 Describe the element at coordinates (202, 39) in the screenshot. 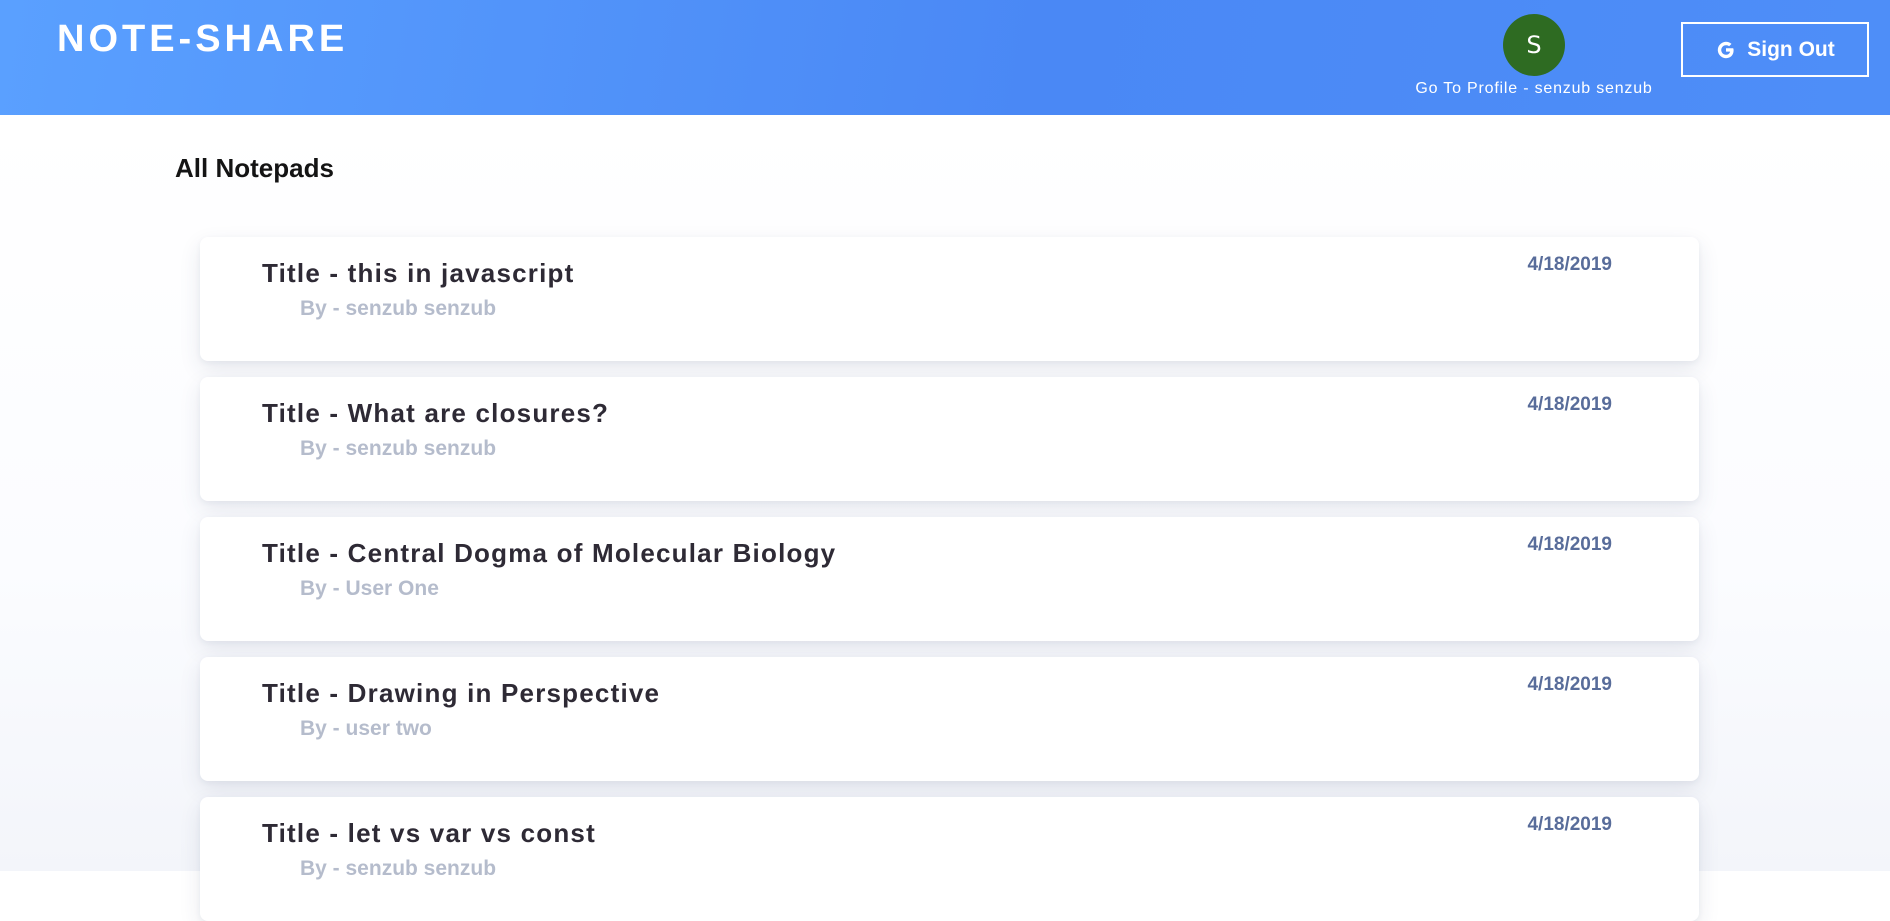

I see `brand-logo: NOTE-SHARE` at that location.